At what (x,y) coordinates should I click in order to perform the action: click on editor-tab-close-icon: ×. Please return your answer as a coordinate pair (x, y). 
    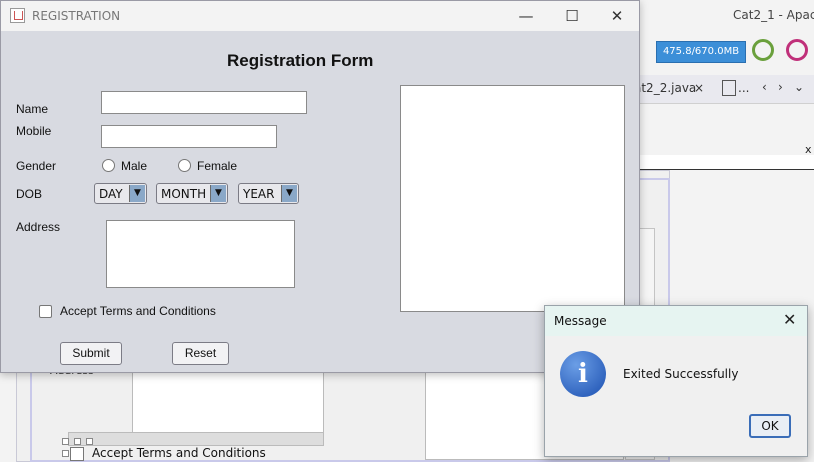
    Looking at the image, I should click on (699, 88).